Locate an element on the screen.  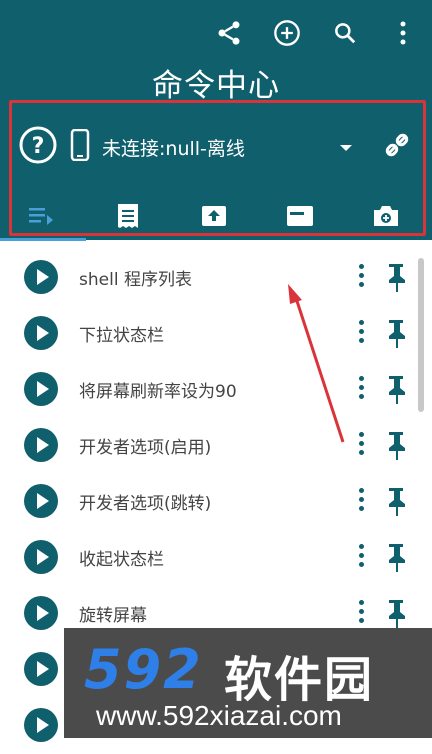
watermark-number: 592 is located at coordinates (143, 669).